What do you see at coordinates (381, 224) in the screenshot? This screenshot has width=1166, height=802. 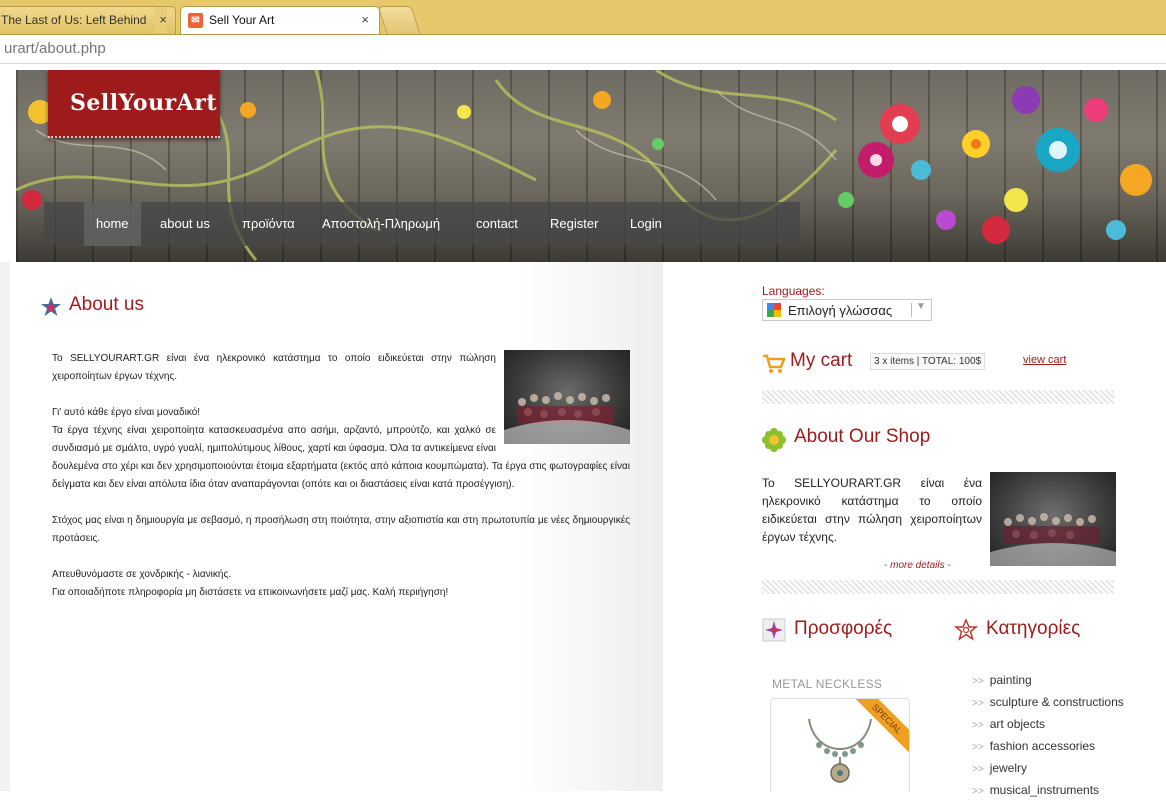 I see `nav-shipping-payment: Αποστολή-Πληρωμή` at bounding box center [381, 224].